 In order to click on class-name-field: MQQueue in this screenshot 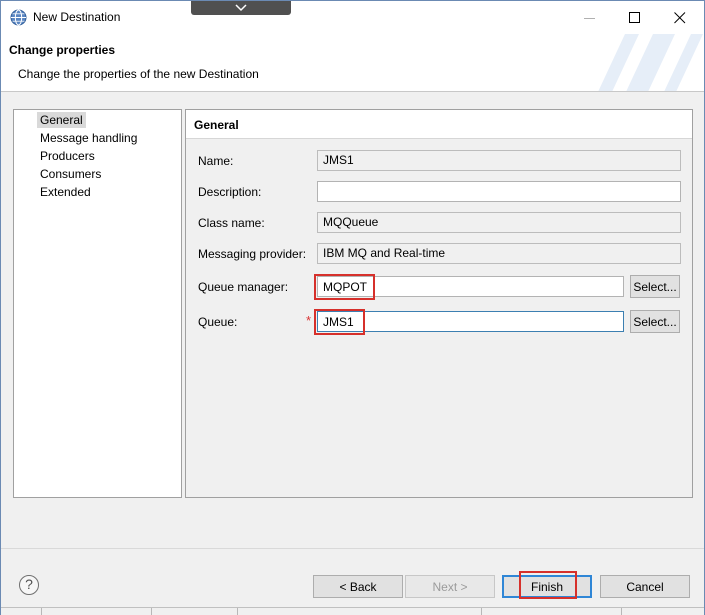, I will do `click(499, 222)`.